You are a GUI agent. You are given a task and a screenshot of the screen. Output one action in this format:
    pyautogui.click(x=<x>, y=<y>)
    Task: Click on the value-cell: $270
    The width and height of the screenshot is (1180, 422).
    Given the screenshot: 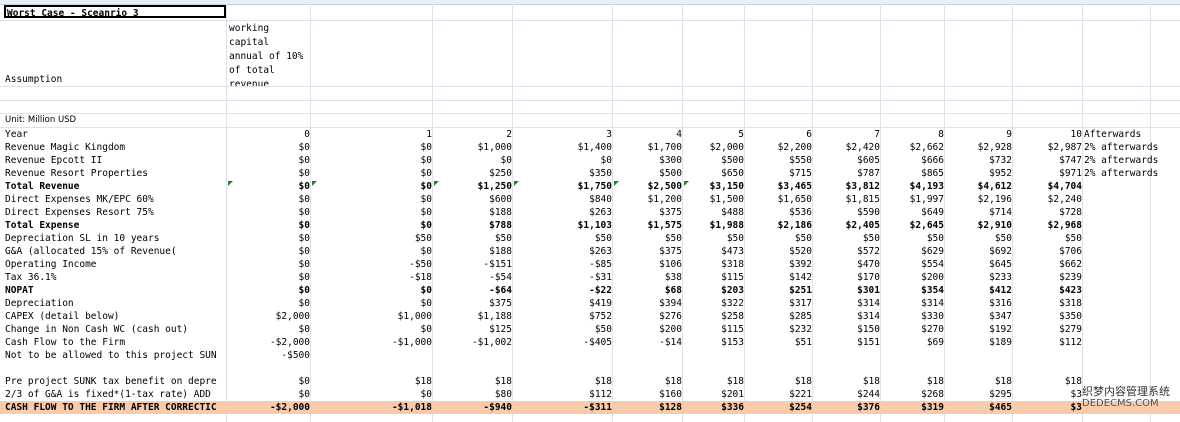 What is the action you would take?
    pyautogui.click(x=913, y=329)
    